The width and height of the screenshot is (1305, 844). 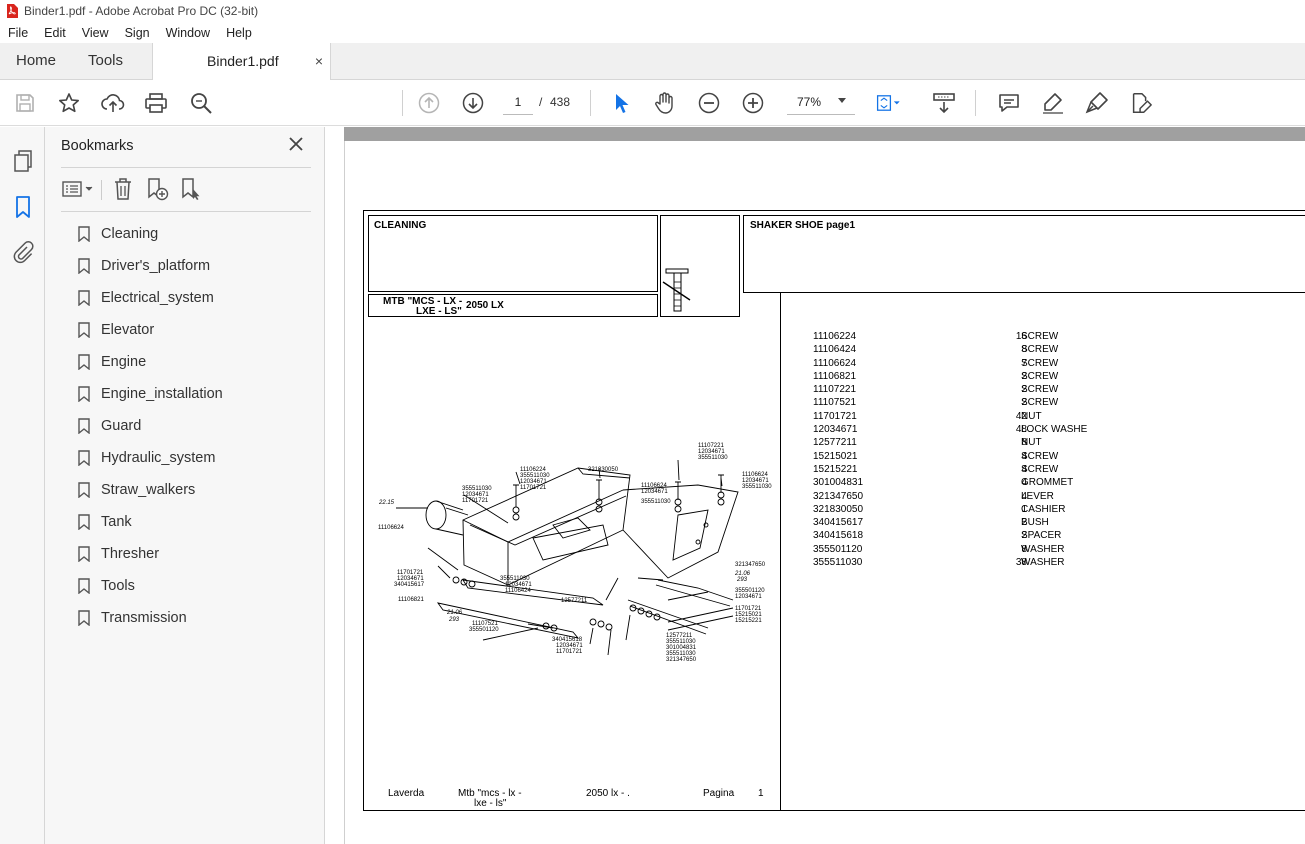 I want to click on diagram-label: 11106624, so click(x=391, y=528).